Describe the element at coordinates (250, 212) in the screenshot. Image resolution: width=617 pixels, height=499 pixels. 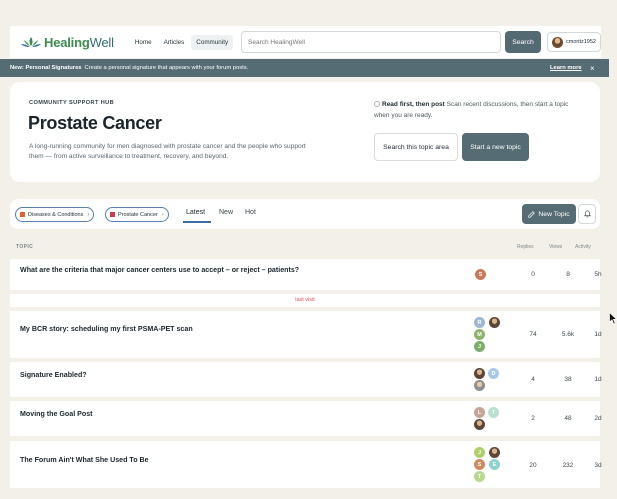
I see `tab-hot: Hot` at that location.